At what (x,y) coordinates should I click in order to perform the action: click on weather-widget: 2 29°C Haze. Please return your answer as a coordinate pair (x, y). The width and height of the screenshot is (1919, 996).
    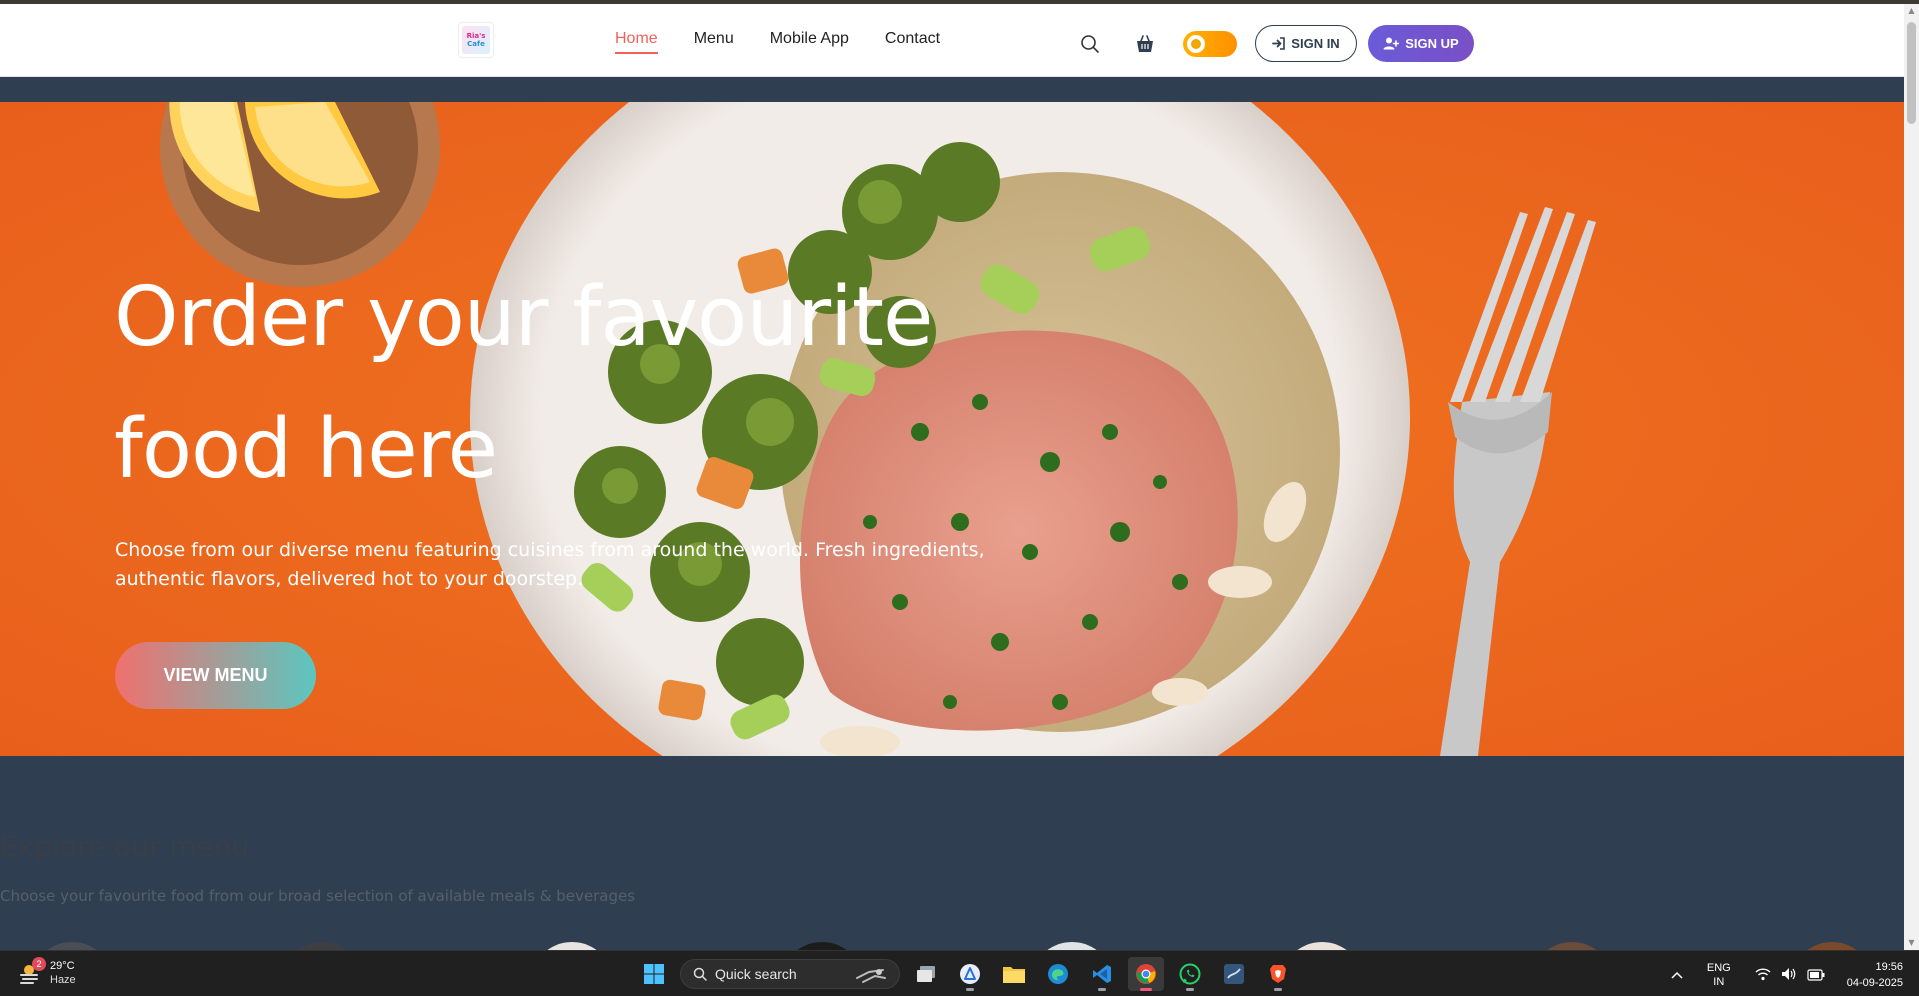
    Looking at the image, I should click on (47, 972).